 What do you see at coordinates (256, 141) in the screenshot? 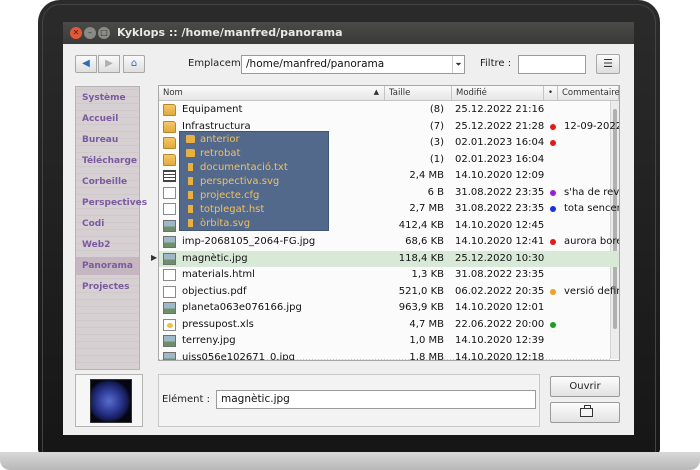
I see `popup-item: anterior` at bounding box center [256, 141].